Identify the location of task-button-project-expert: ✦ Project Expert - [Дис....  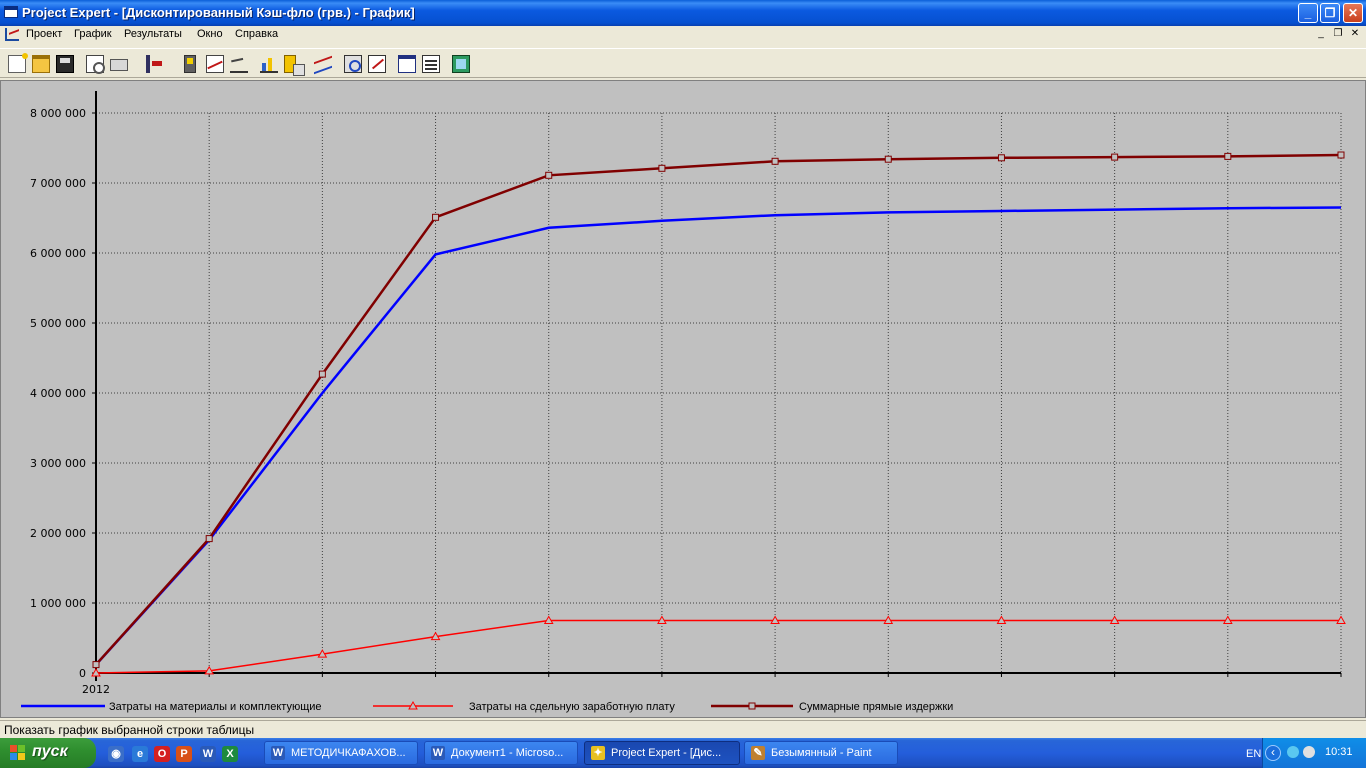
(662, 753).